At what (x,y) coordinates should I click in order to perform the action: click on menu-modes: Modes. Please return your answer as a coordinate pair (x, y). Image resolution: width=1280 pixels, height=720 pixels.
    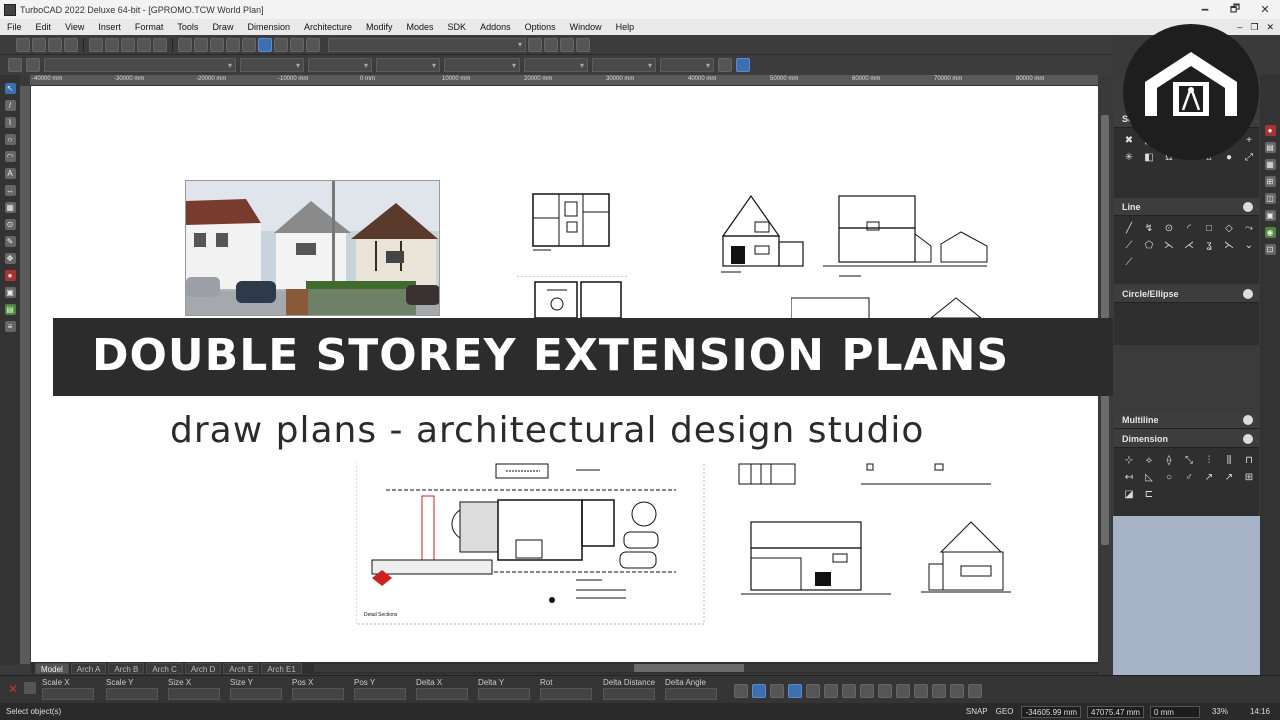
    Looking at the image, I should click on (420, 27).